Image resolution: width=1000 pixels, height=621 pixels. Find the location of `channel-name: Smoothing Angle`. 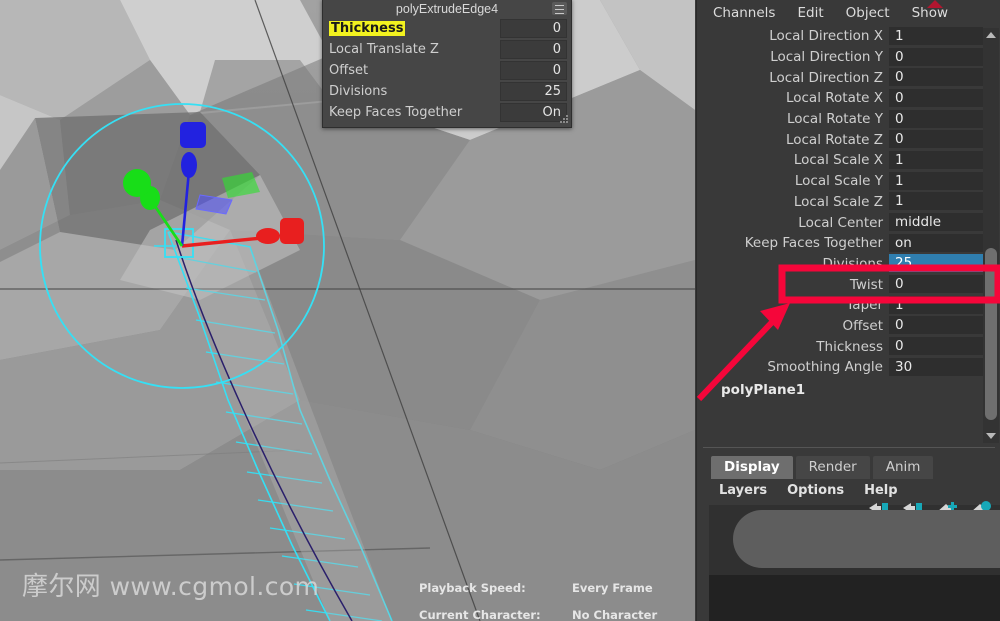

channel-name: Smoothing Angle is located at coordinates (825, 367).